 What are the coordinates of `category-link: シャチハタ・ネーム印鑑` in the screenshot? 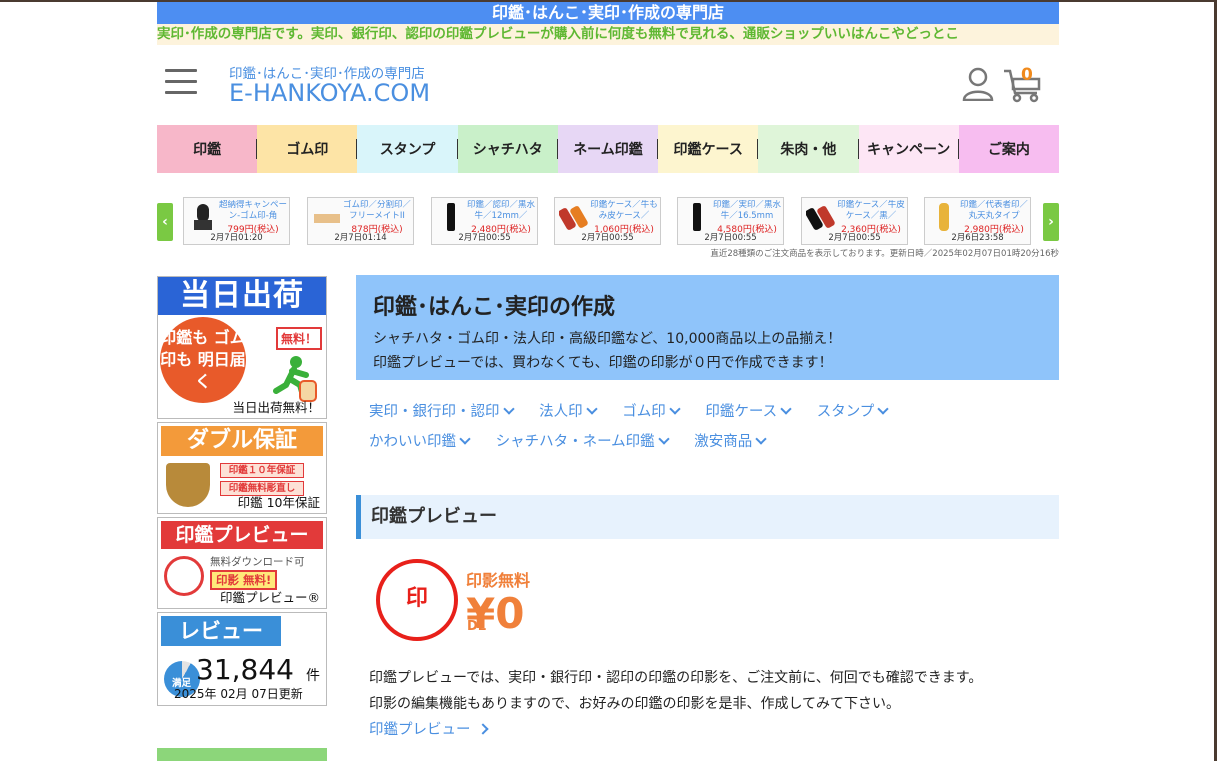 It's located at (583, 442).